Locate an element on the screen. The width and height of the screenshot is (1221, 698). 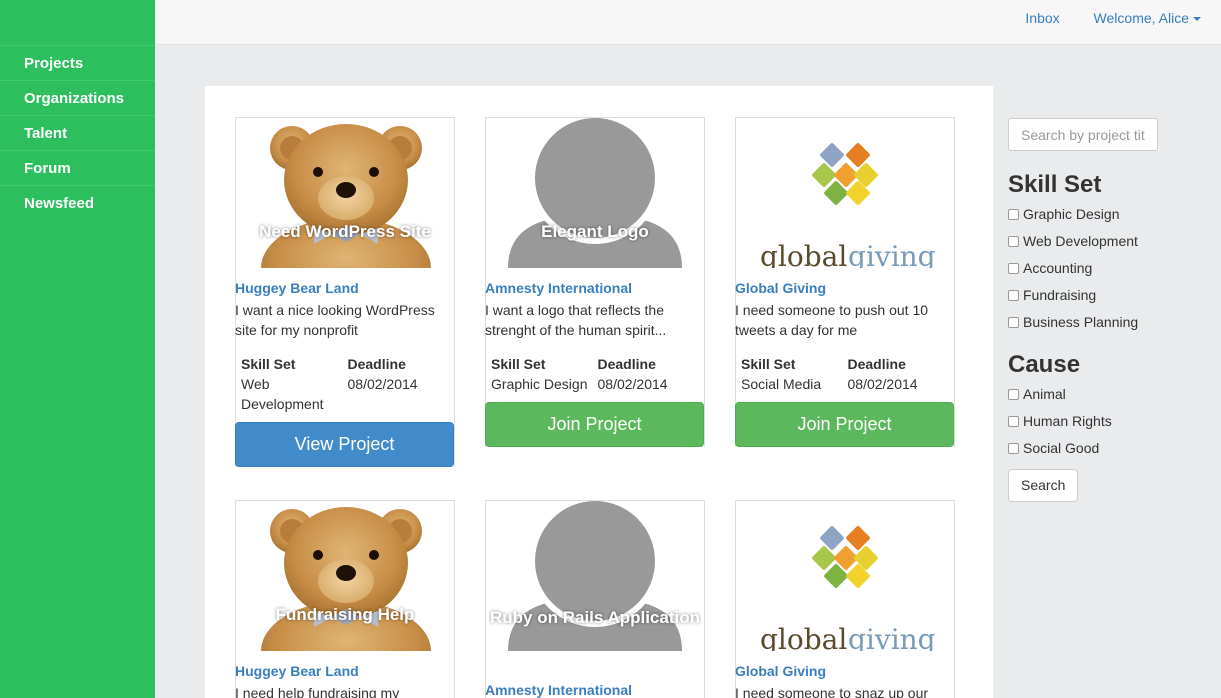
welcome-text: Welcome, Alice is located at coordinates (1141, 18).